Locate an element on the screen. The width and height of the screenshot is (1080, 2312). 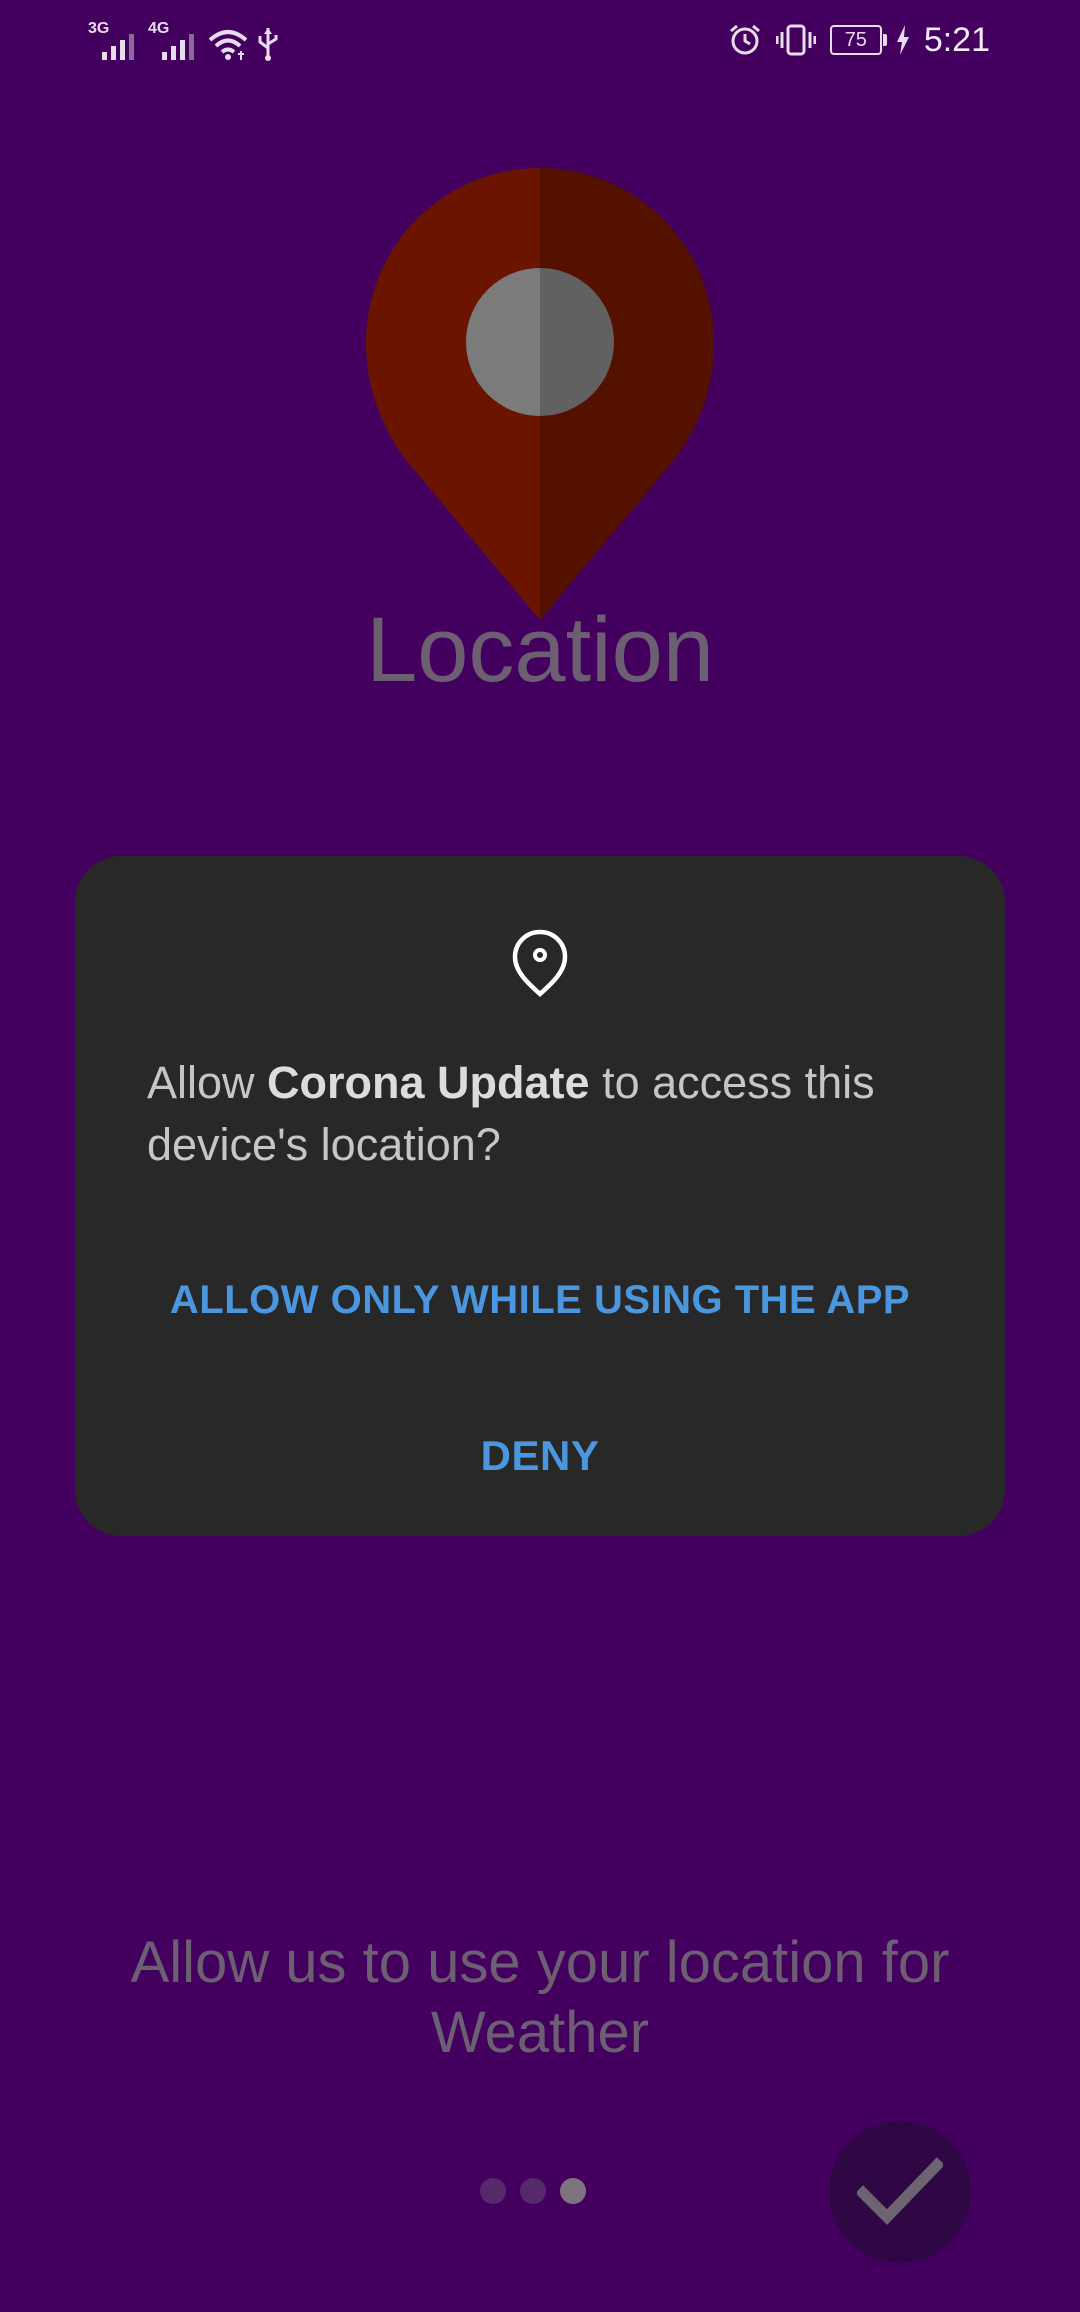
status-bar-left: 3G 4G is located at coordinates (184, 40).